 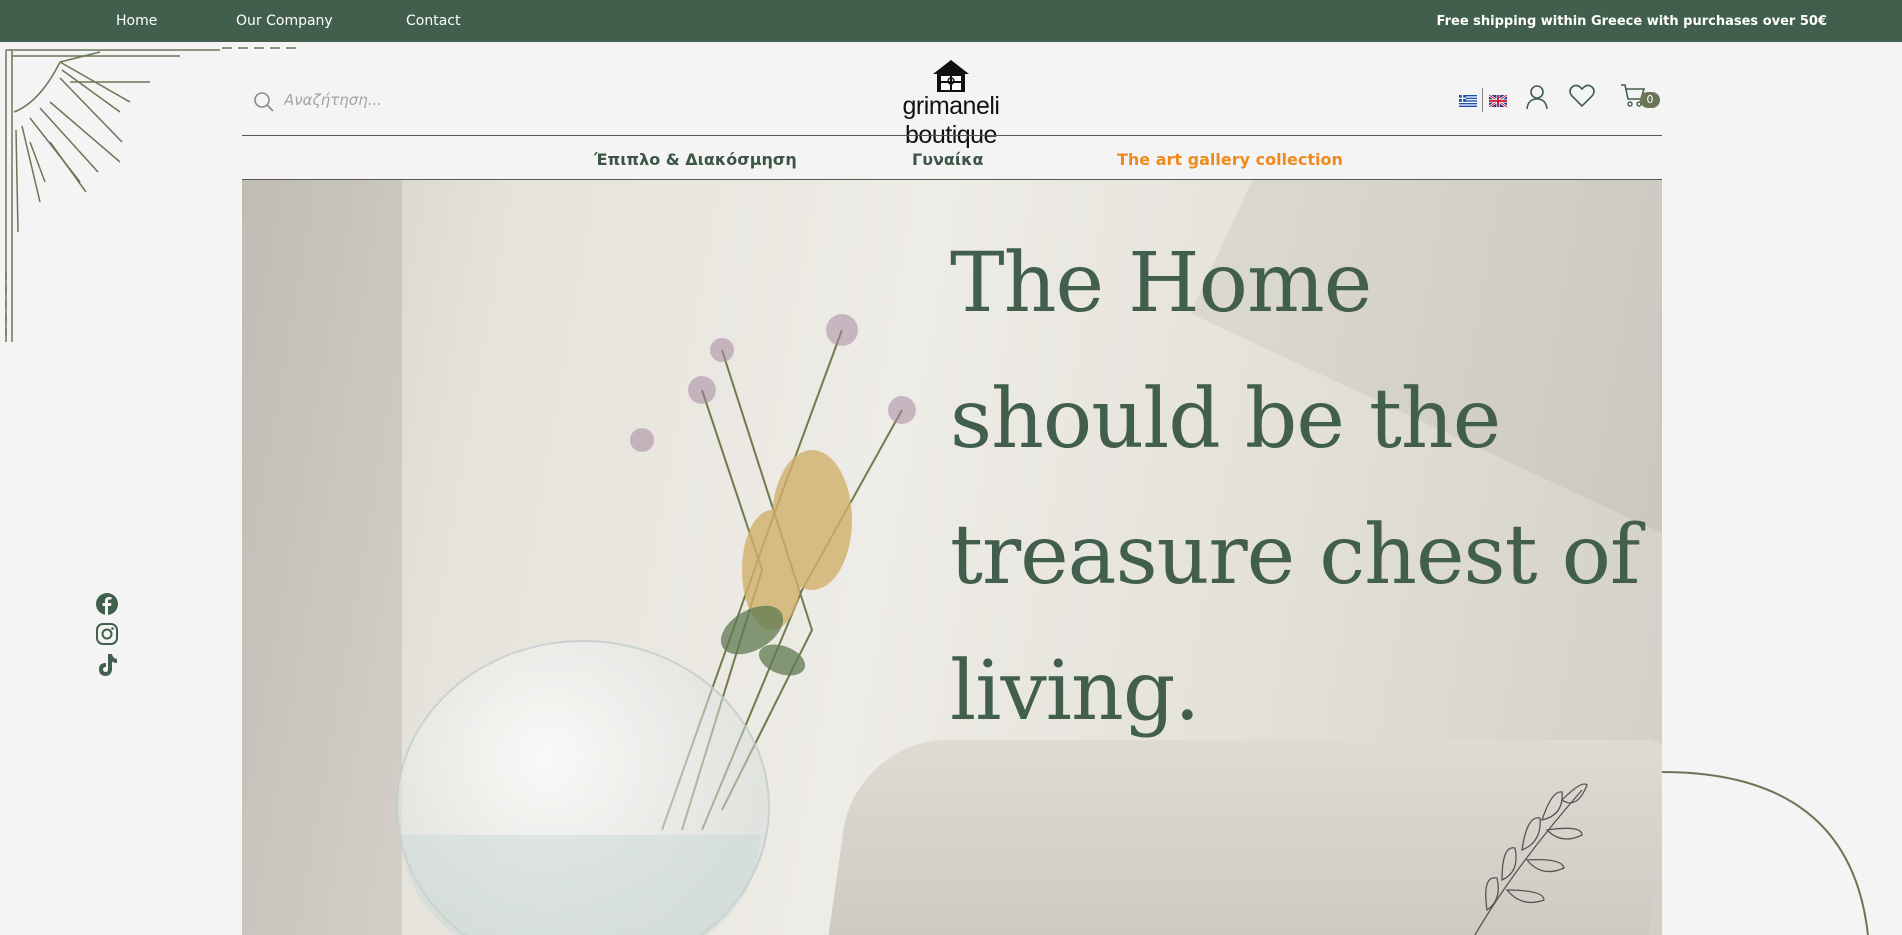 I want to click on search-icon, so click(x=264, y=102).